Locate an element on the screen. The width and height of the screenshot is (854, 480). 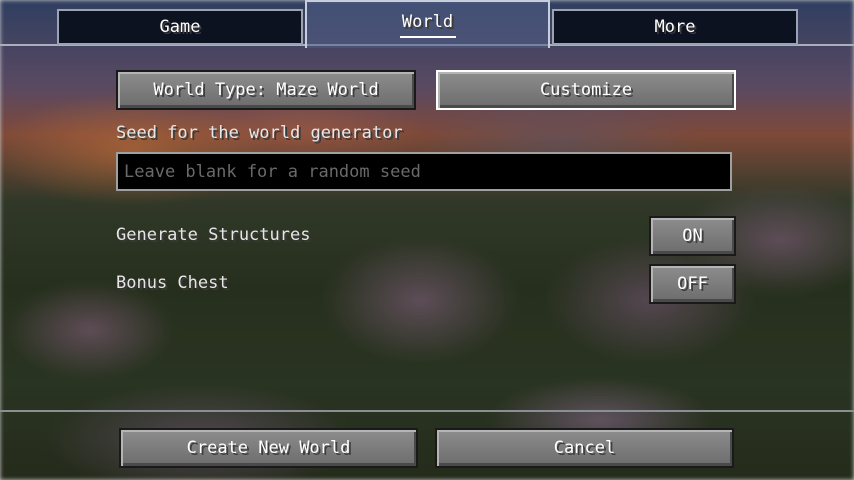
generate-structures-toggle: ON is located at coordinates (692, 236).